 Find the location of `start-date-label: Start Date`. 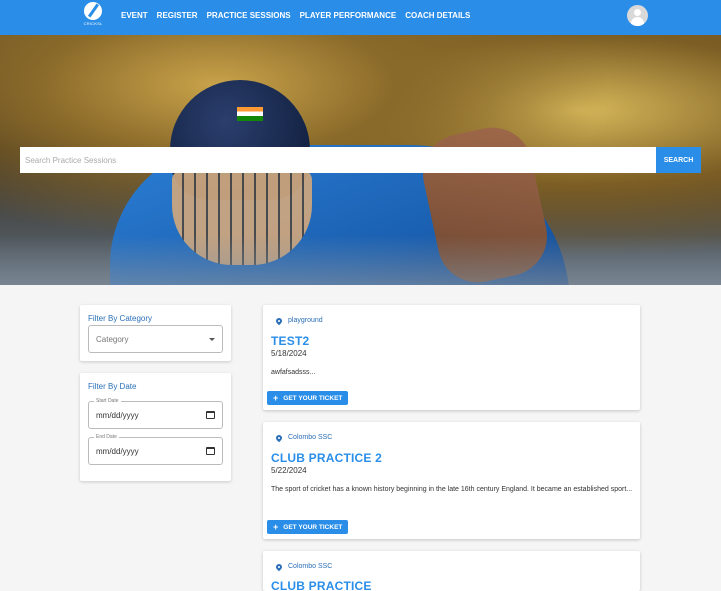

start-date-label: Start Date is located at coordinates (107, 401).